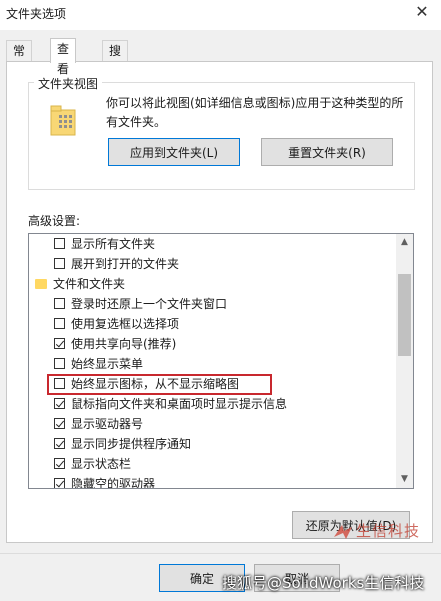 Image resolution: width=441 pixels, height=601 pixels. I want to click on highlight-box, so click(159, 384).